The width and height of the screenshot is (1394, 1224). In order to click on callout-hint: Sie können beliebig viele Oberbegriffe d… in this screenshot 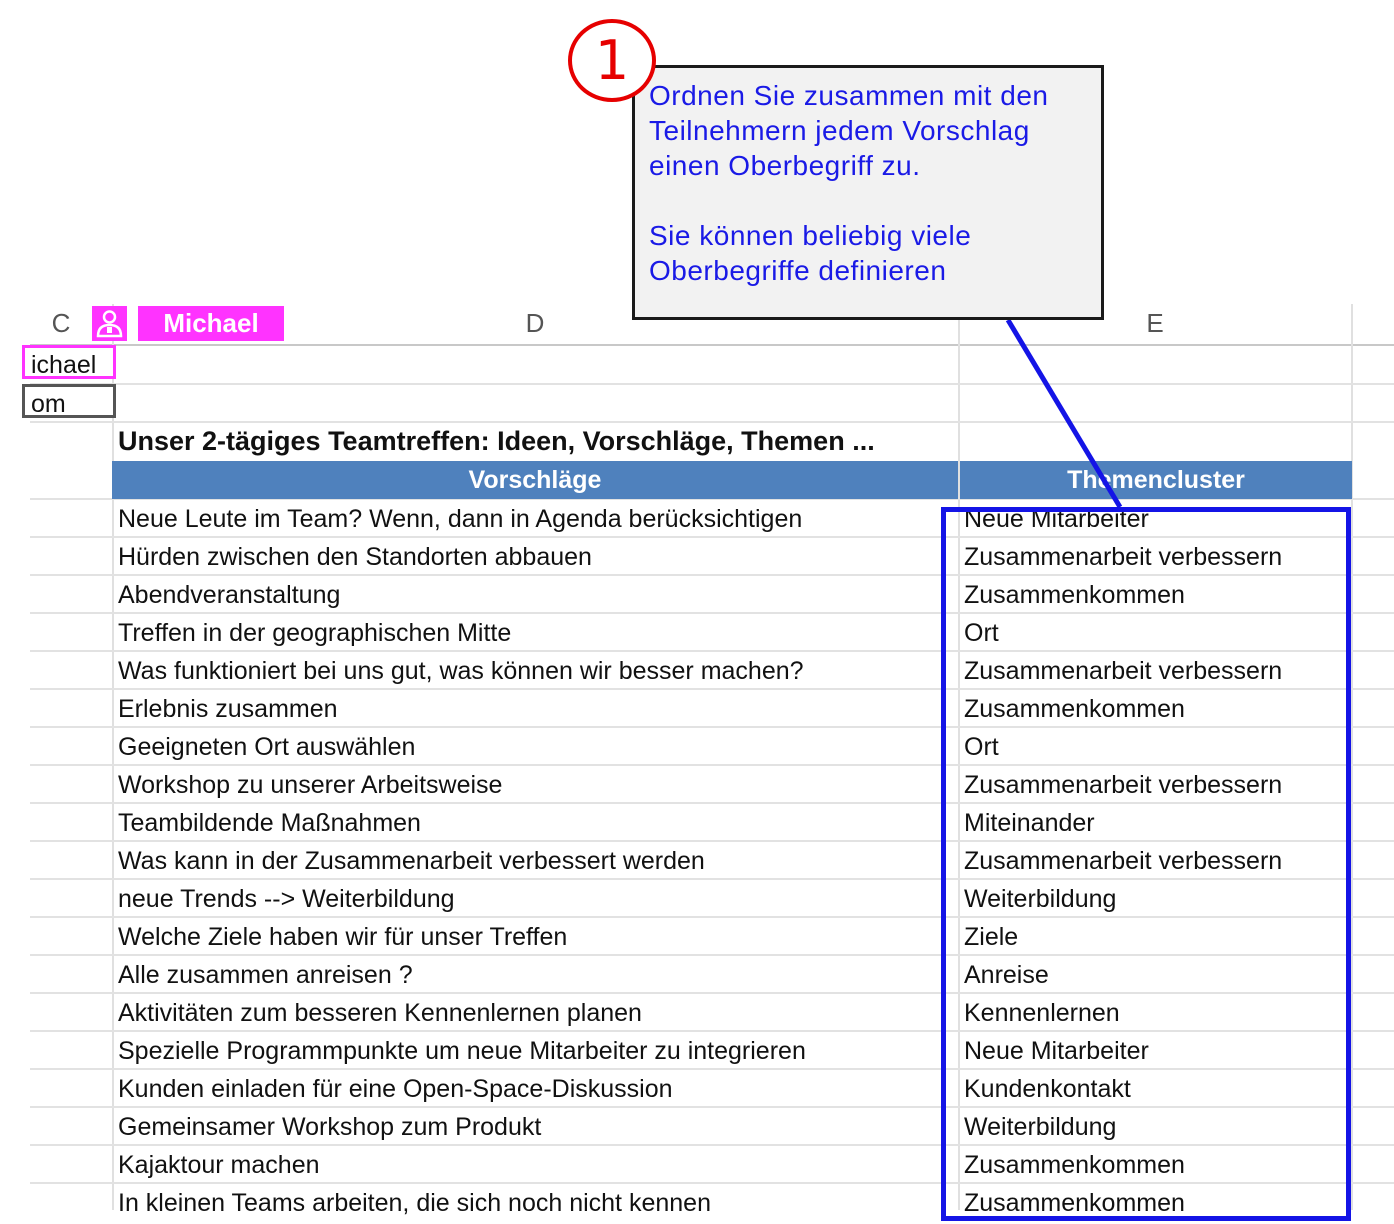, I will do `click(810, 253)`.